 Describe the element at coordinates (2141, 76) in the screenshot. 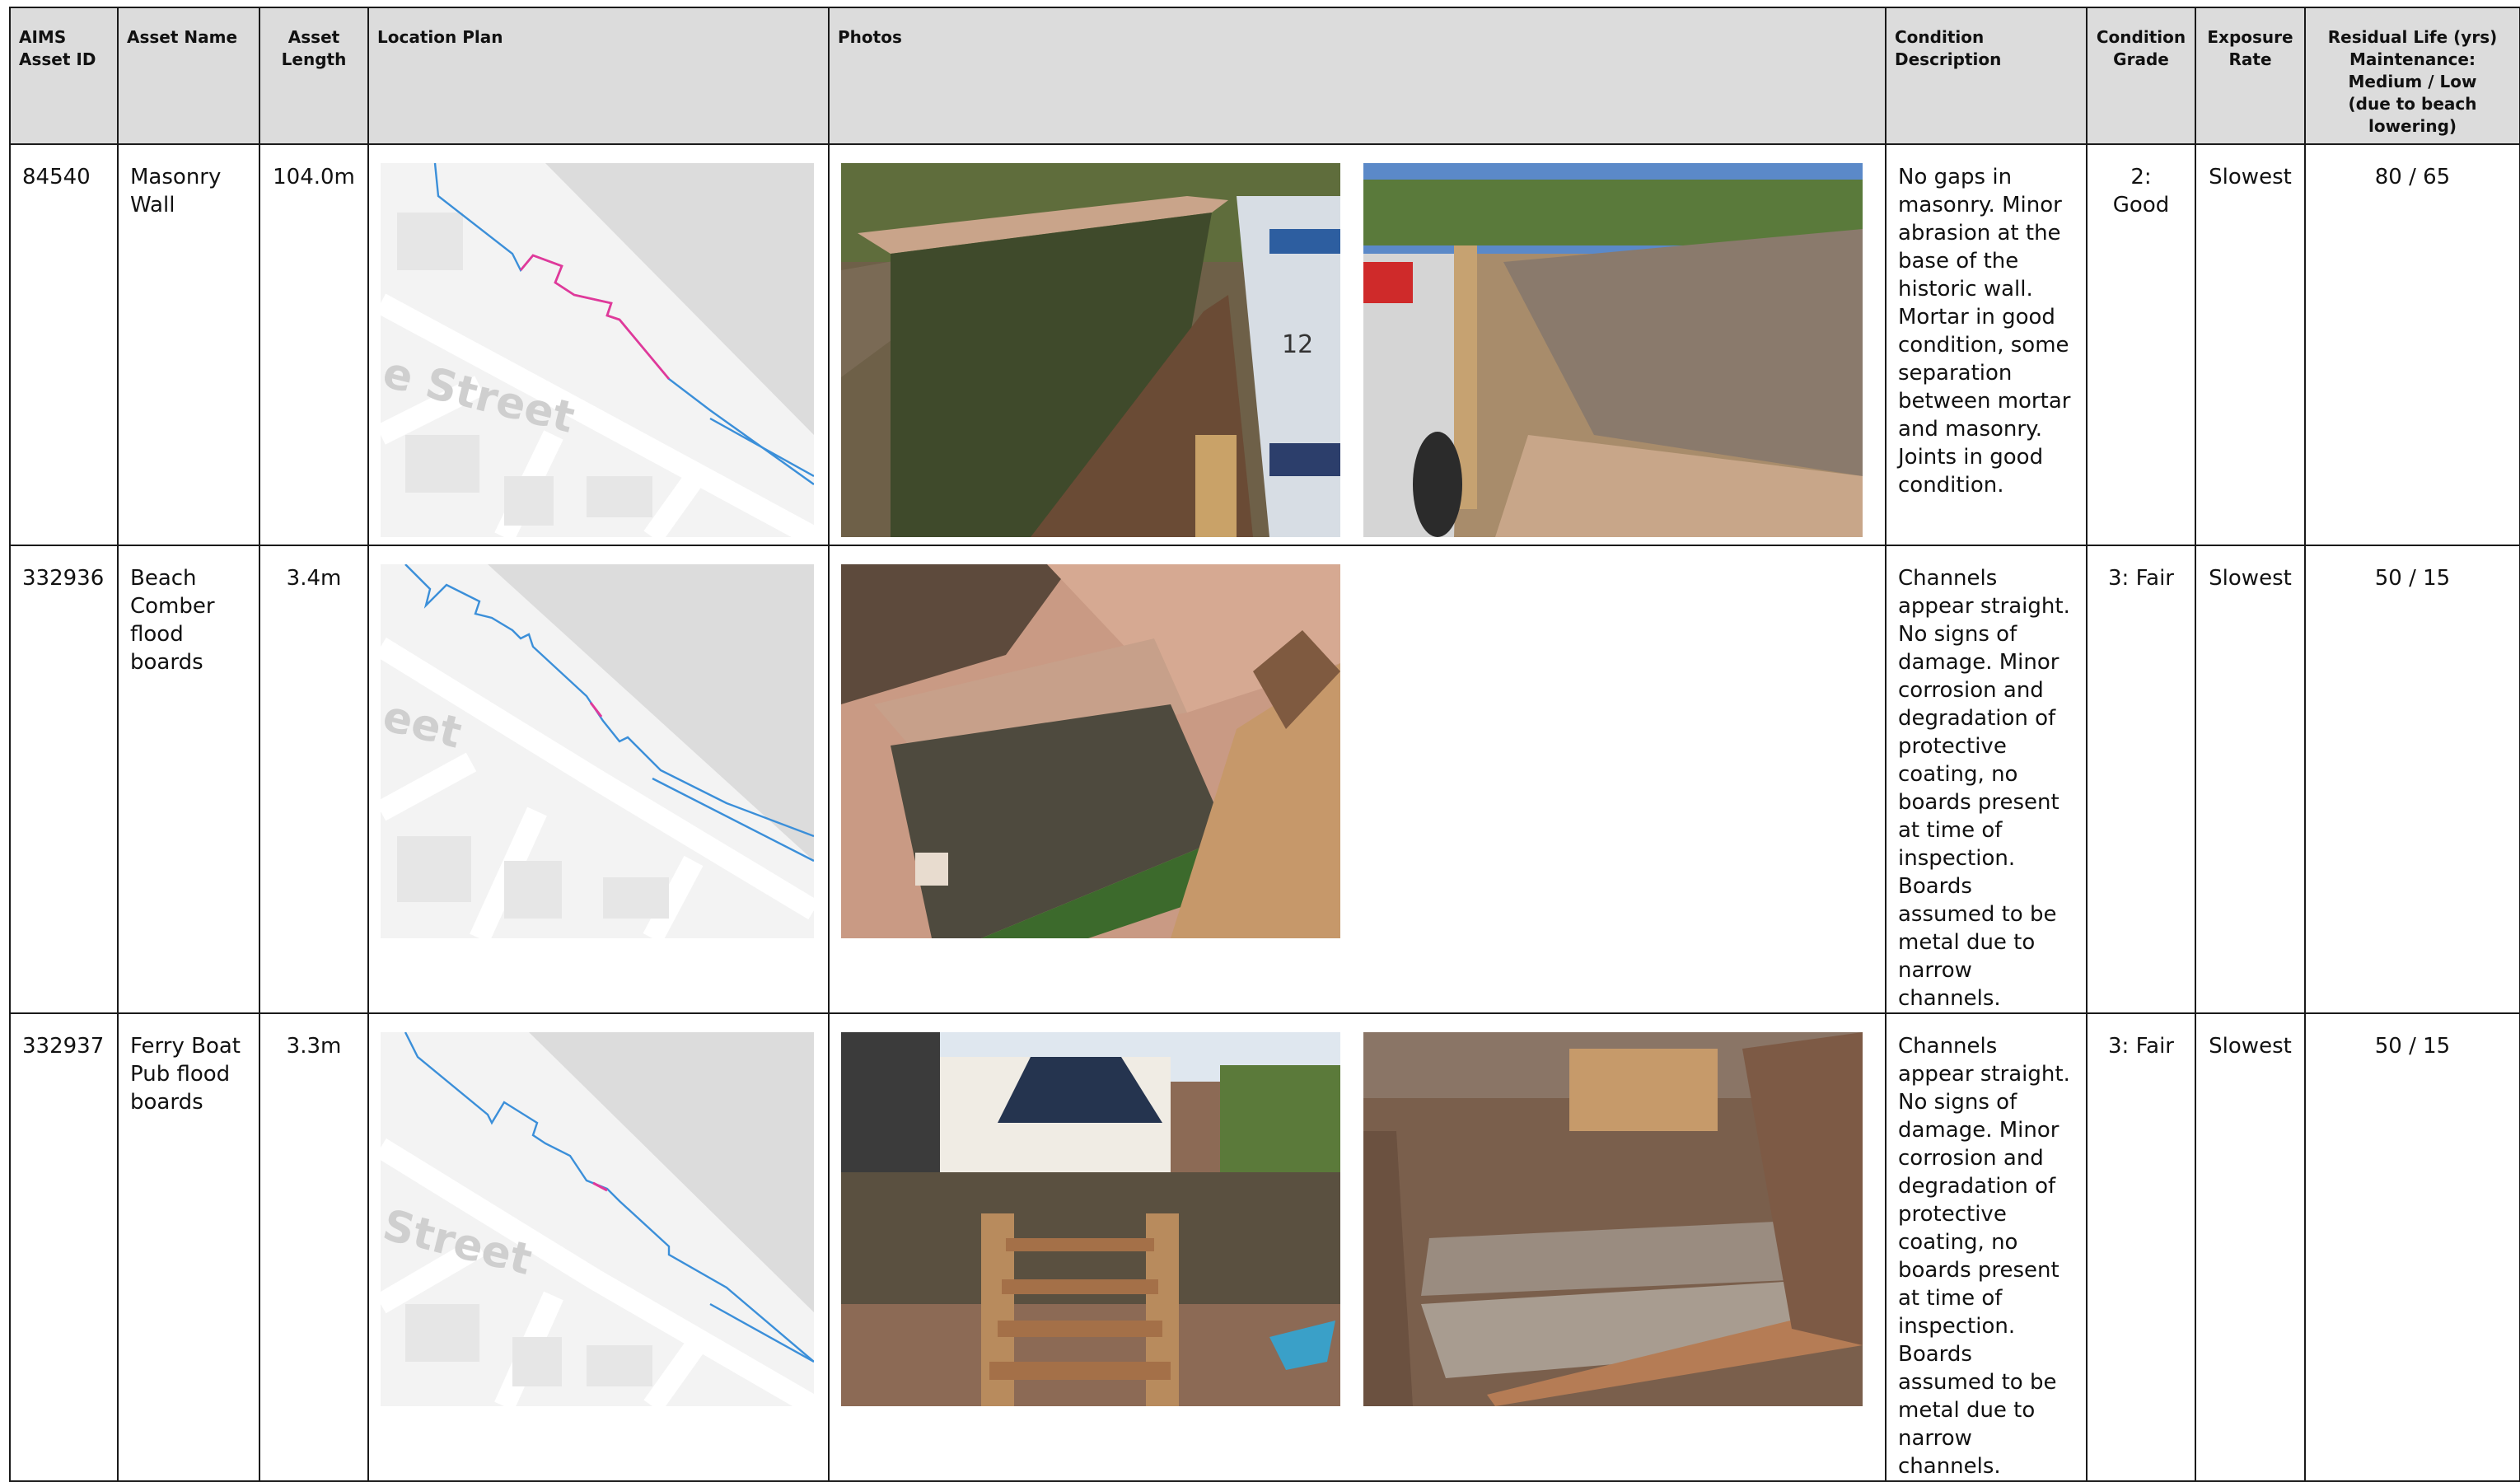

I see `header-condition-grade: Condition Grade` at that location.